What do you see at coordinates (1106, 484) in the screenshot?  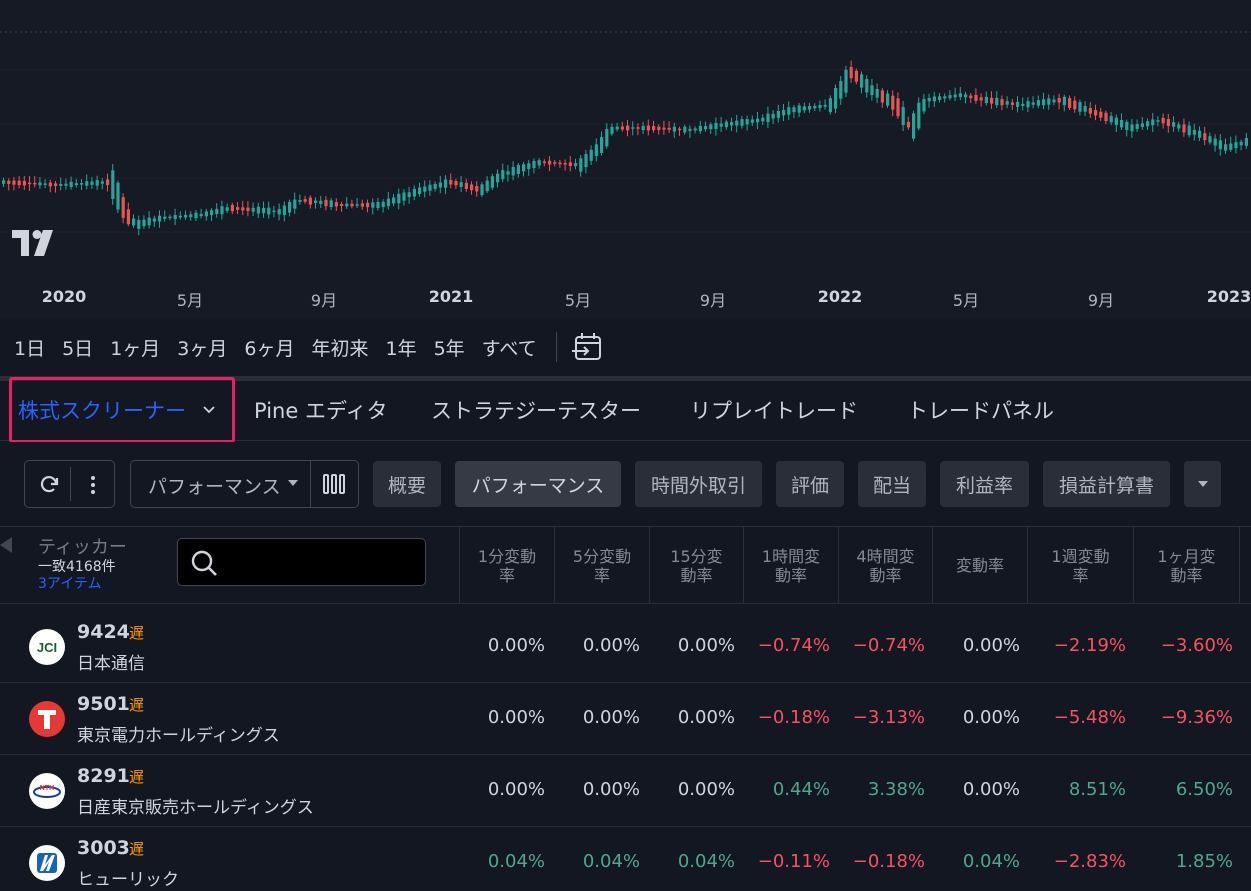 I see `tab-income-statement: 損益計算書` at bounding box center [1106, 484].